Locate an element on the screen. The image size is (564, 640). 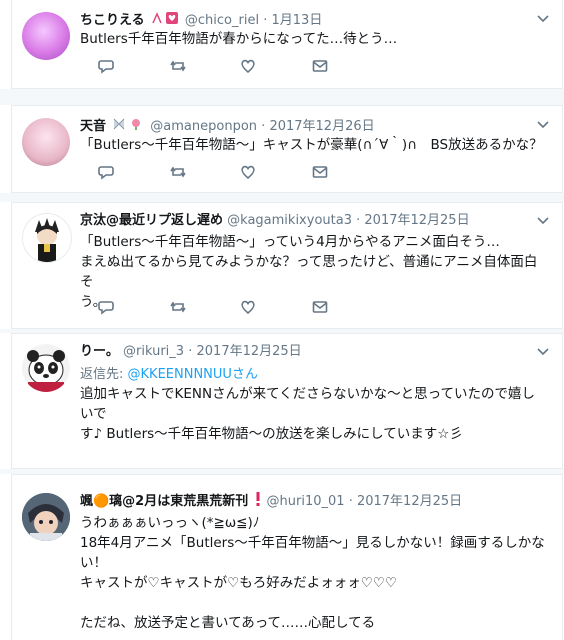
user-handle: @kagamikixyouta3 is located at coordinates (289, 220).